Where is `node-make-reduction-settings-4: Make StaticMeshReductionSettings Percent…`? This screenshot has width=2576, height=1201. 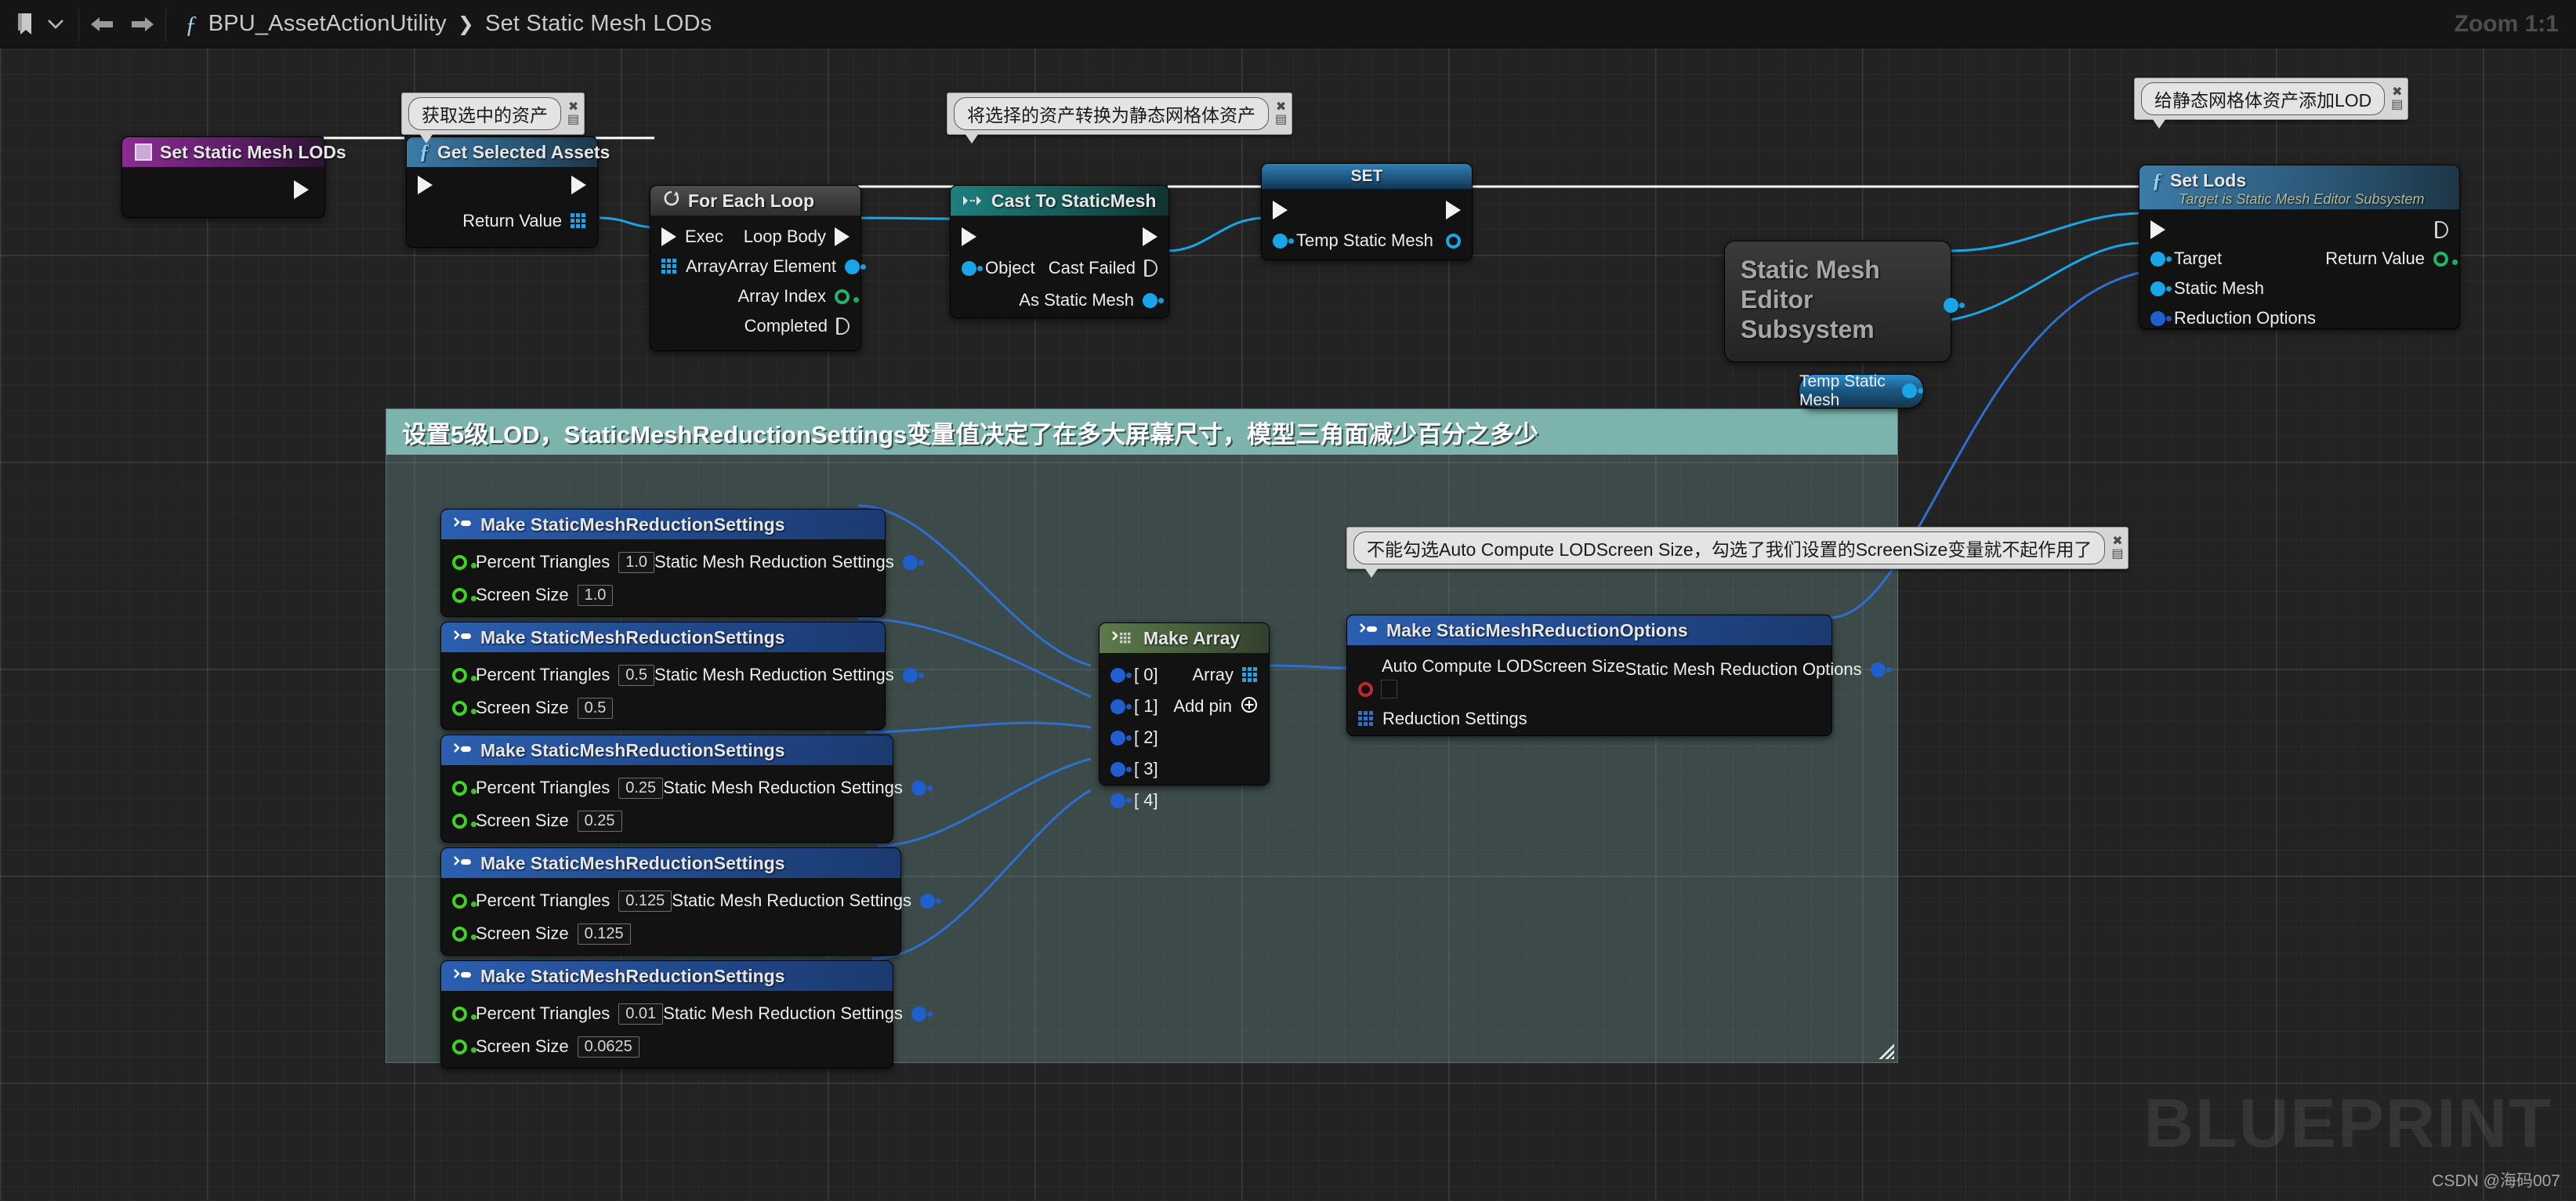 node-make-reduction-settings-4: Make StaticMeshReductionSettings Percent… is located at coordinates (686, 1014).